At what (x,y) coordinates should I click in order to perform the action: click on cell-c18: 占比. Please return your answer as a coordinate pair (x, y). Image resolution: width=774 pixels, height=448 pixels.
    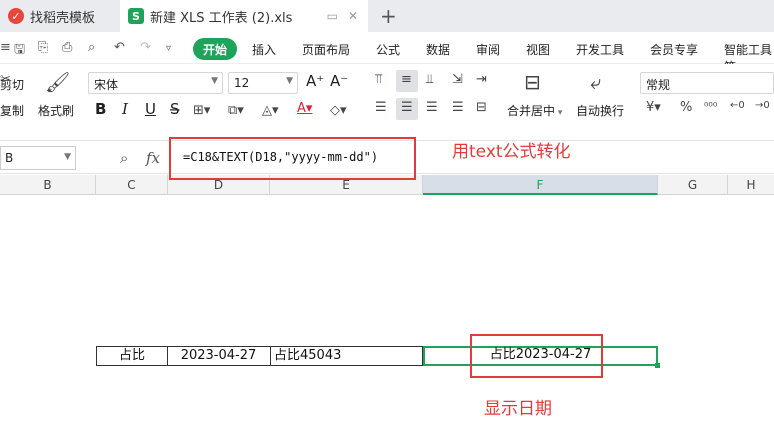
    Looking at the image, I should click on (132, 356).